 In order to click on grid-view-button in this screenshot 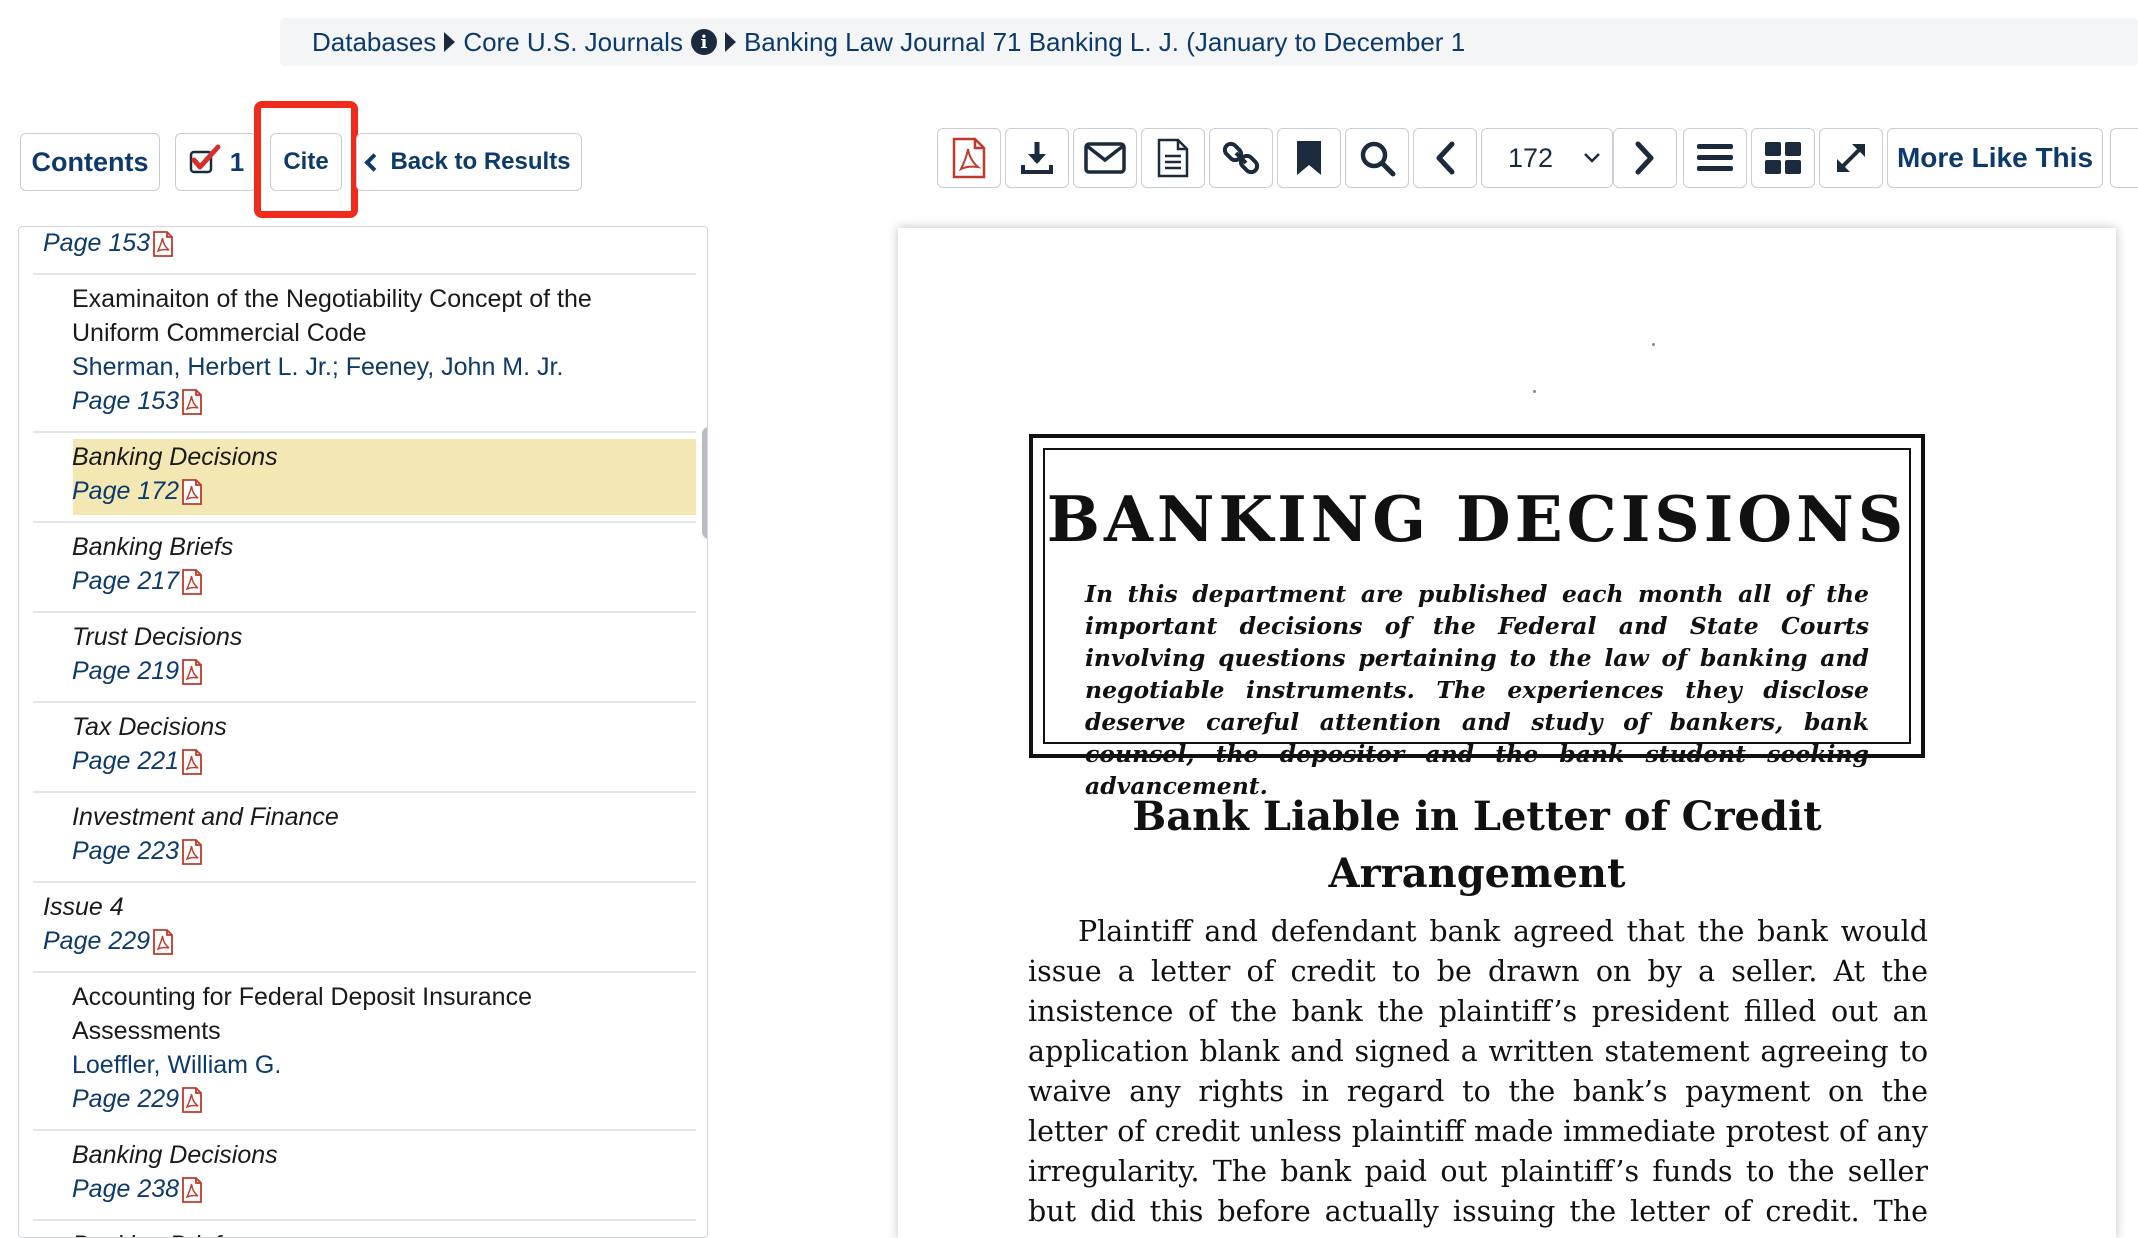, I will do `click(1783, 158)`.